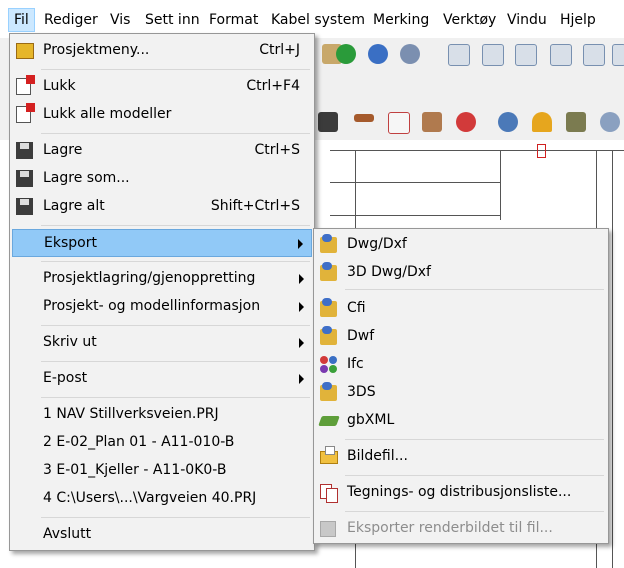  I want to click on menu-edit: Rediger, so click(71, 20).